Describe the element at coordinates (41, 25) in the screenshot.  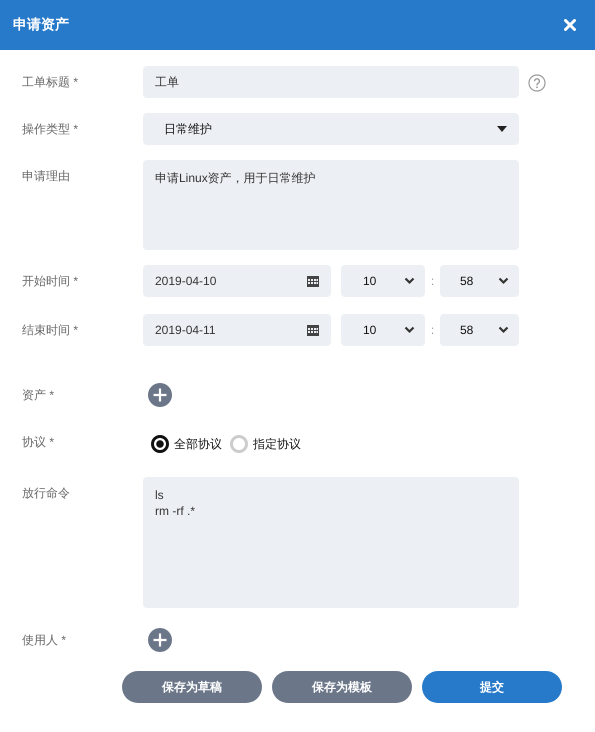
I see `dialog-title: 申请资产` at that location.